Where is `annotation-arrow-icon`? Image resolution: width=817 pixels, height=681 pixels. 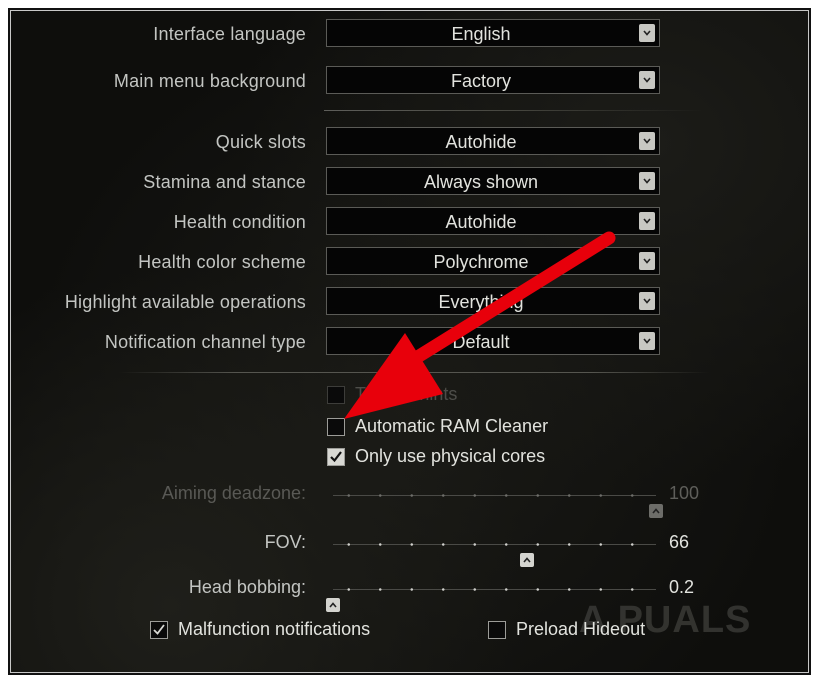 annotation-arrow-icon is located at coordinates (480, 325).